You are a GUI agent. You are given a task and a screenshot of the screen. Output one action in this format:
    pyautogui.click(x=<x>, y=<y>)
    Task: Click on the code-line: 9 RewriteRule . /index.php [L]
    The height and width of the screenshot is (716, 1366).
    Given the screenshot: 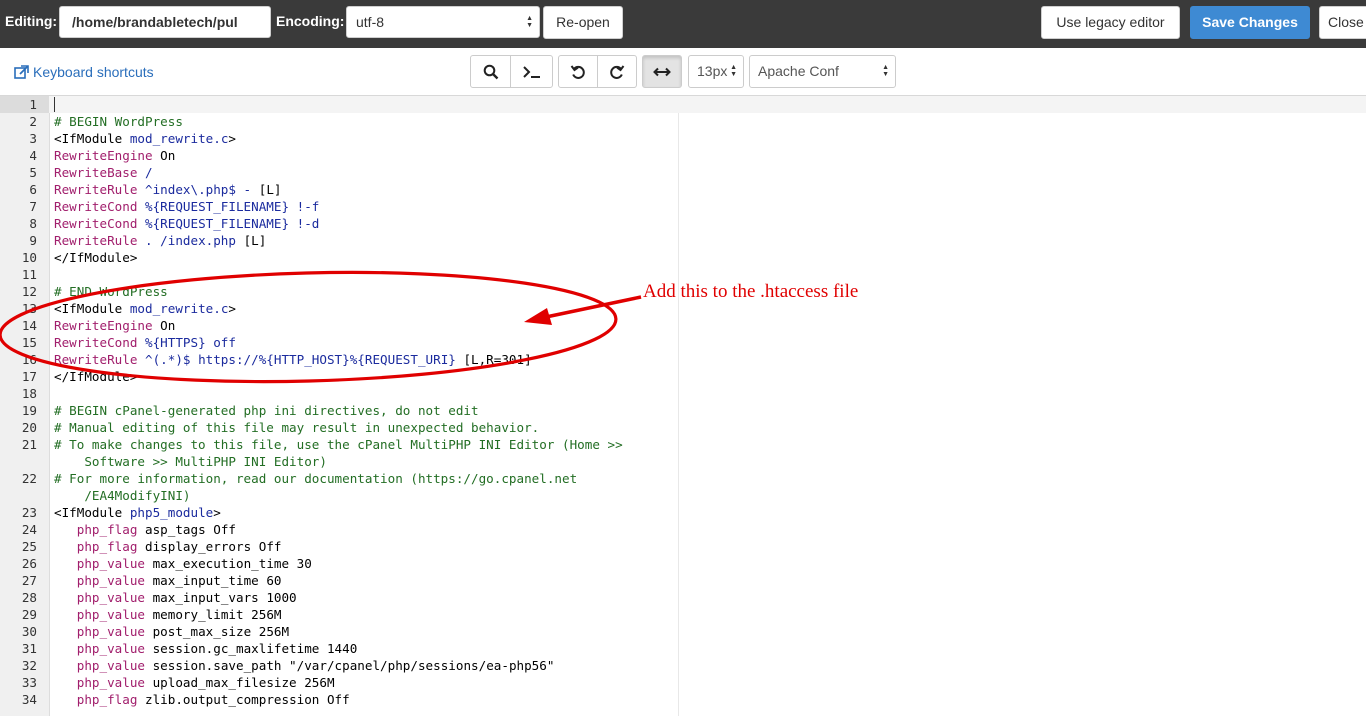 What is the action you would take?
    pyautogui.click(x=683, y=240)
    